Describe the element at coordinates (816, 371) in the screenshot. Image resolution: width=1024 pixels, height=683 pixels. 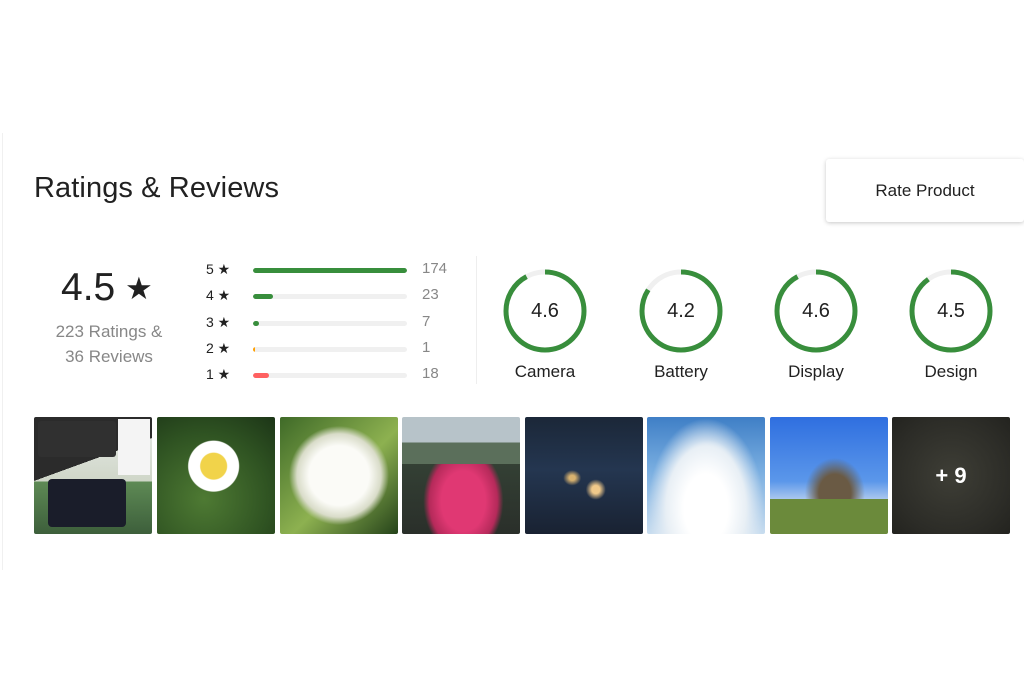
I see `display-label: Display` at that location.